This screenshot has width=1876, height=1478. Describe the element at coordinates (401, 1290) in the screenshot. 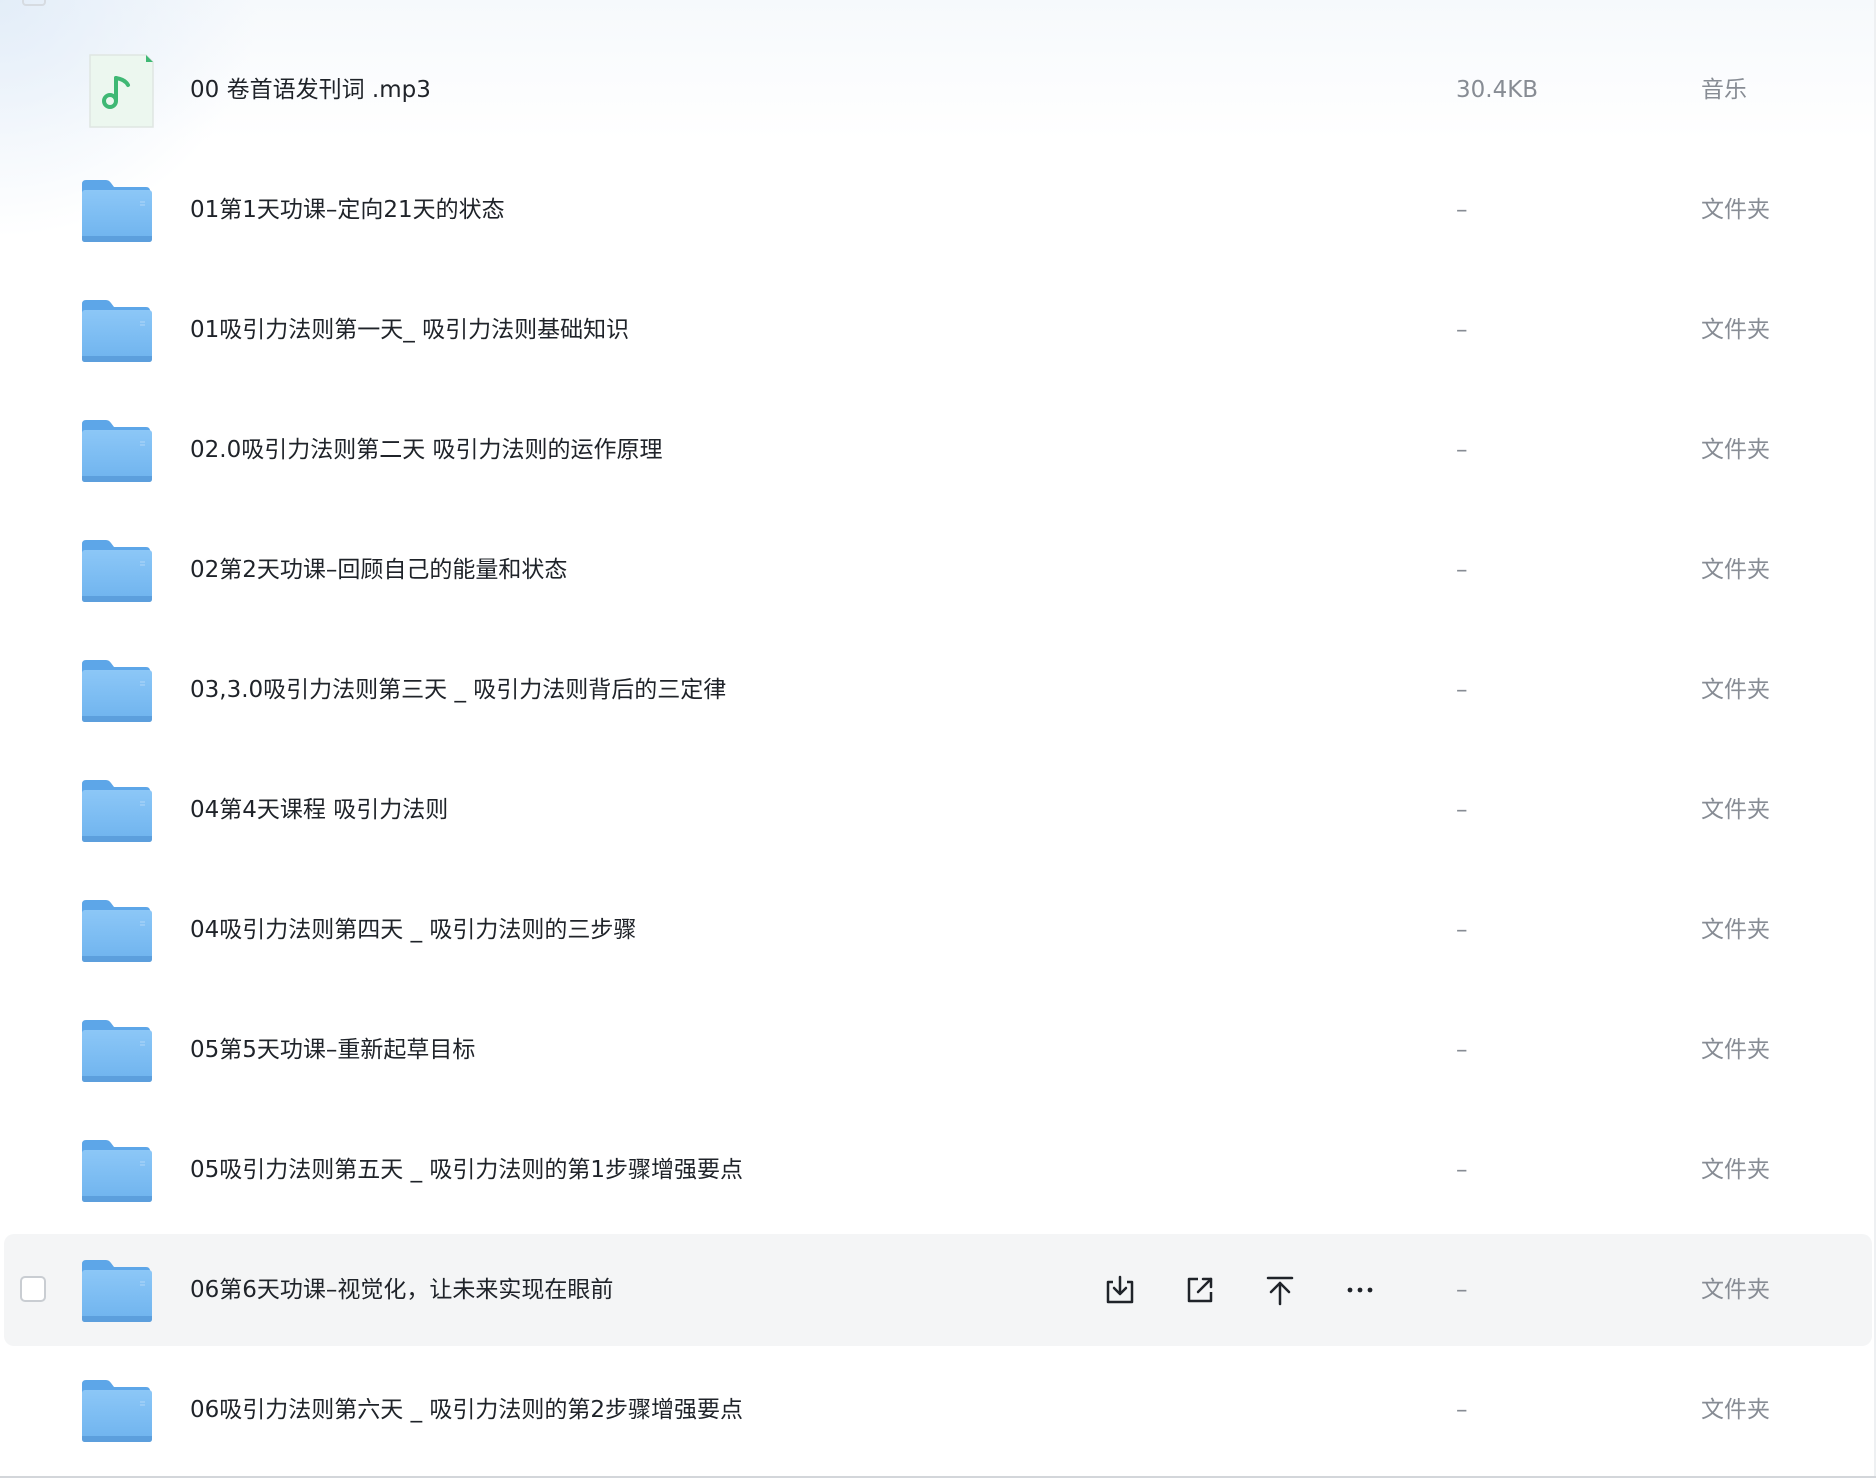

I see `folder-name: 06第6天功课–视觉化，让未来实现在眼前` at that location.